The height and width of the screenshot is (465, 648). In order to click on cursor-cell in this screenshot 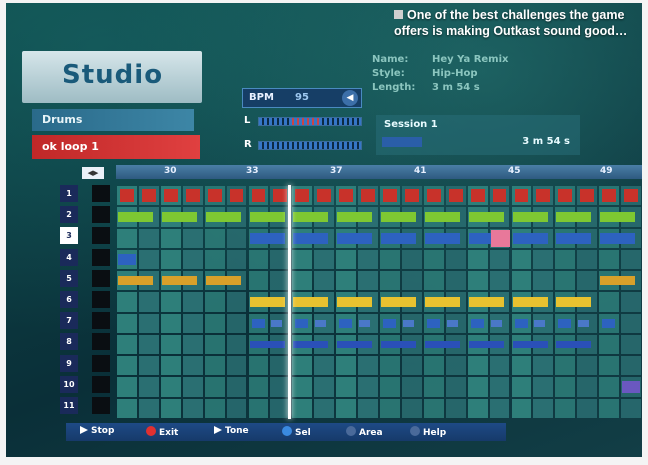, I will do `click(500, 238)`.